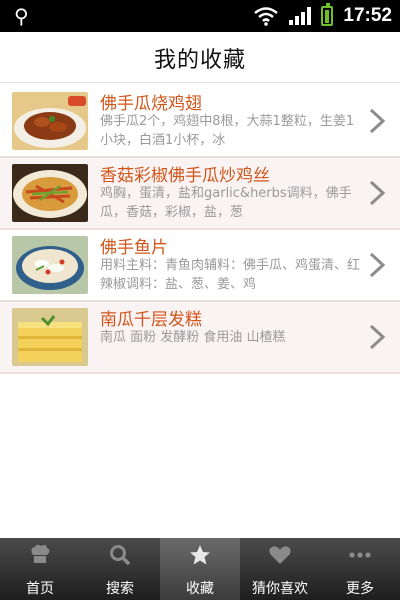 This screenshot has width=400, height=600. Describe the element at coordinates (40, 589) in the screenshot. I see `tab-label: 首页` at that location.